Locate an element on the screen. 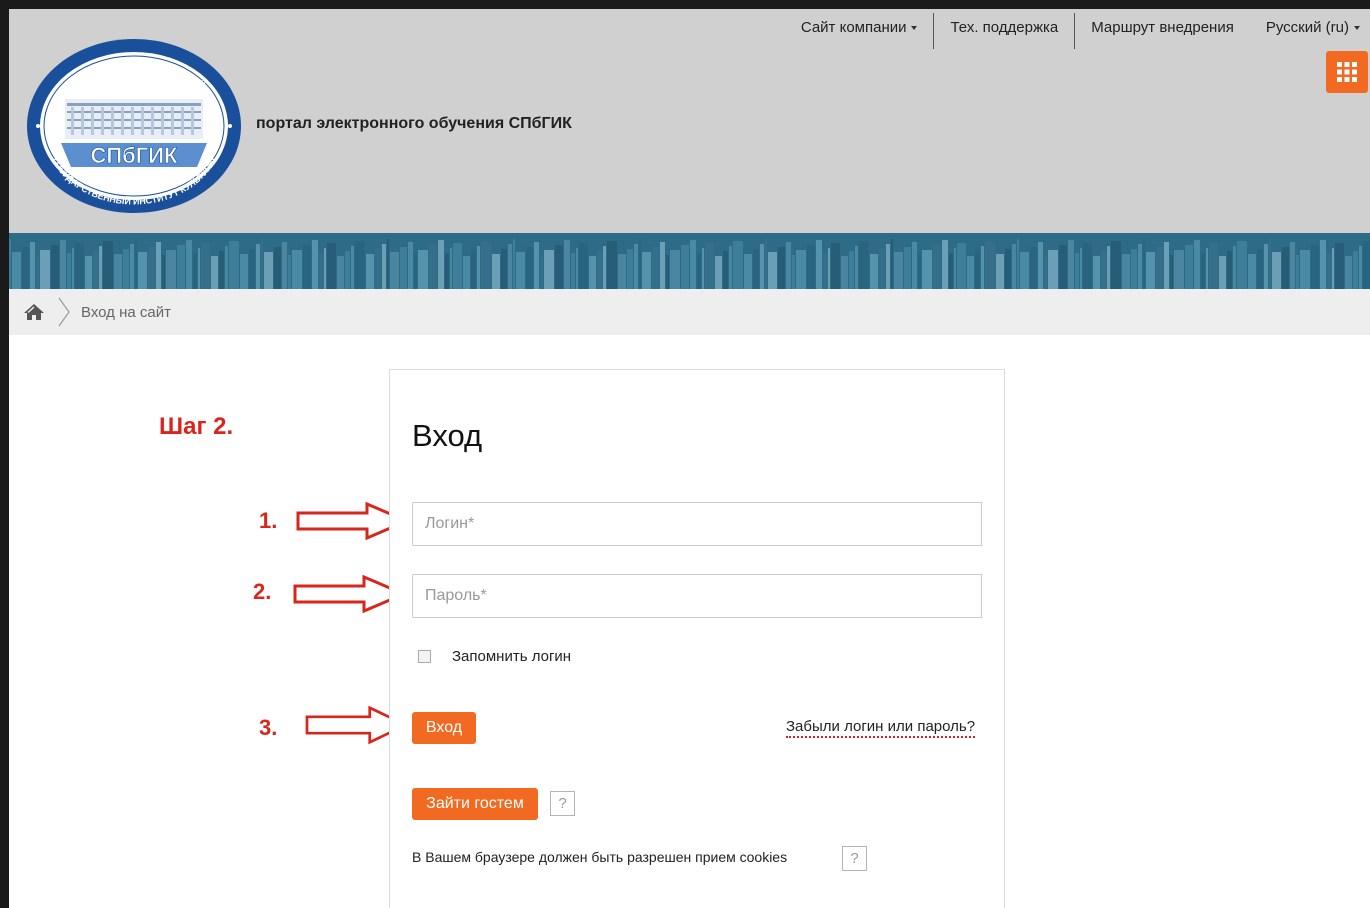 Image resolution: width=1370 pixels, height=908 pixels. language-selector: Русский (ru) is located at coordinates (1310, 31).